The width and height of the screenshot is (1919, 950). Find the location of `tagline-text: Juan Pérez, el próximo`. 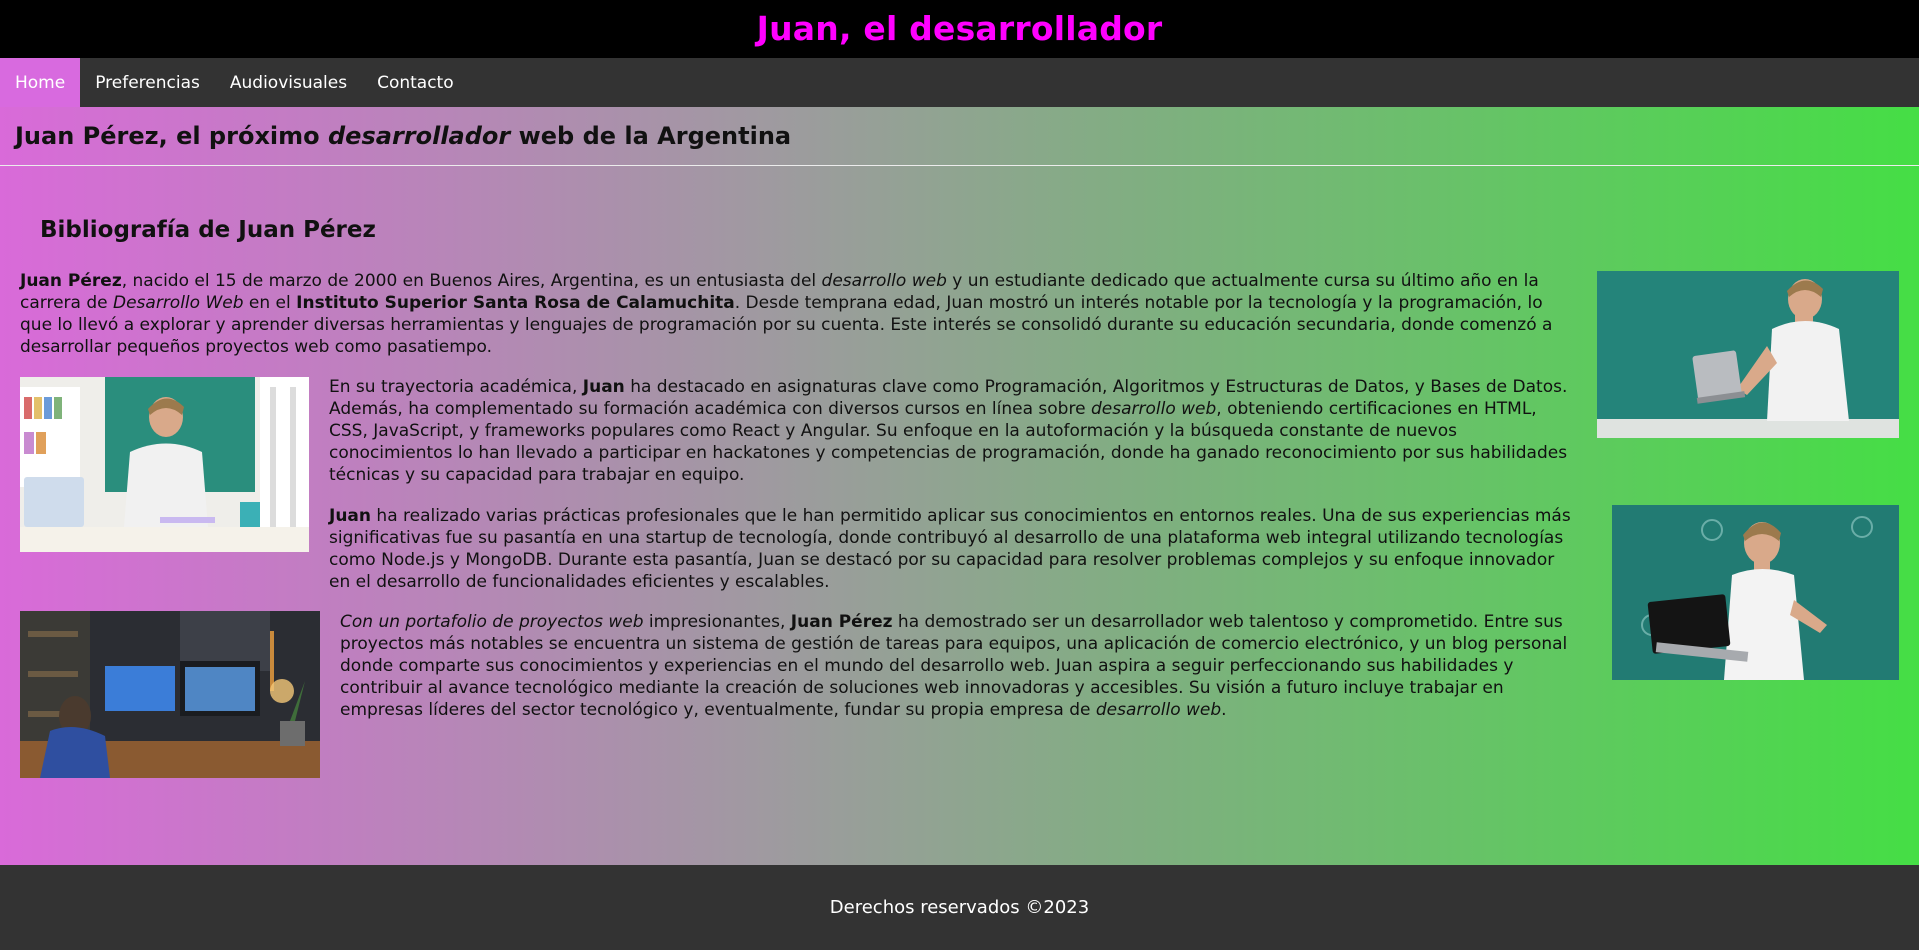

tagline-text: Juan Pérez, el próximo is located at coordinates (171, 136).